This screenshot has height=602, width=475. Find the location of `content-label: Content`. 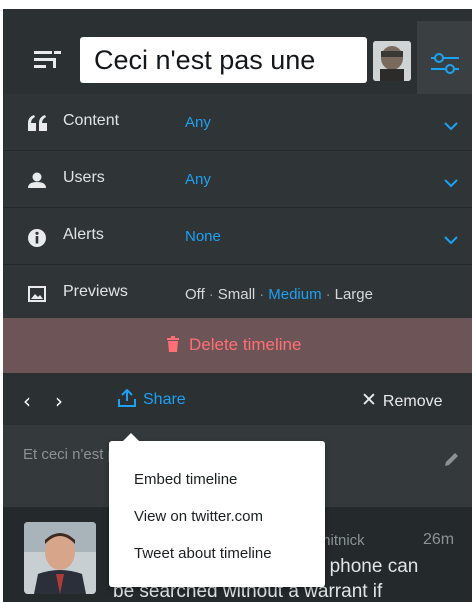

content-label: Content is located at coordinates (91, 120).